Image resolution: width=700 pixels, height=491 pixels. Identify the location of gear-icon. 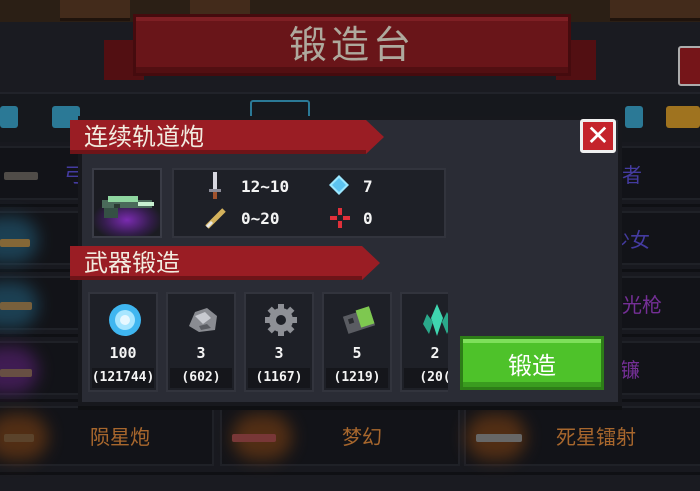
(281, 320).